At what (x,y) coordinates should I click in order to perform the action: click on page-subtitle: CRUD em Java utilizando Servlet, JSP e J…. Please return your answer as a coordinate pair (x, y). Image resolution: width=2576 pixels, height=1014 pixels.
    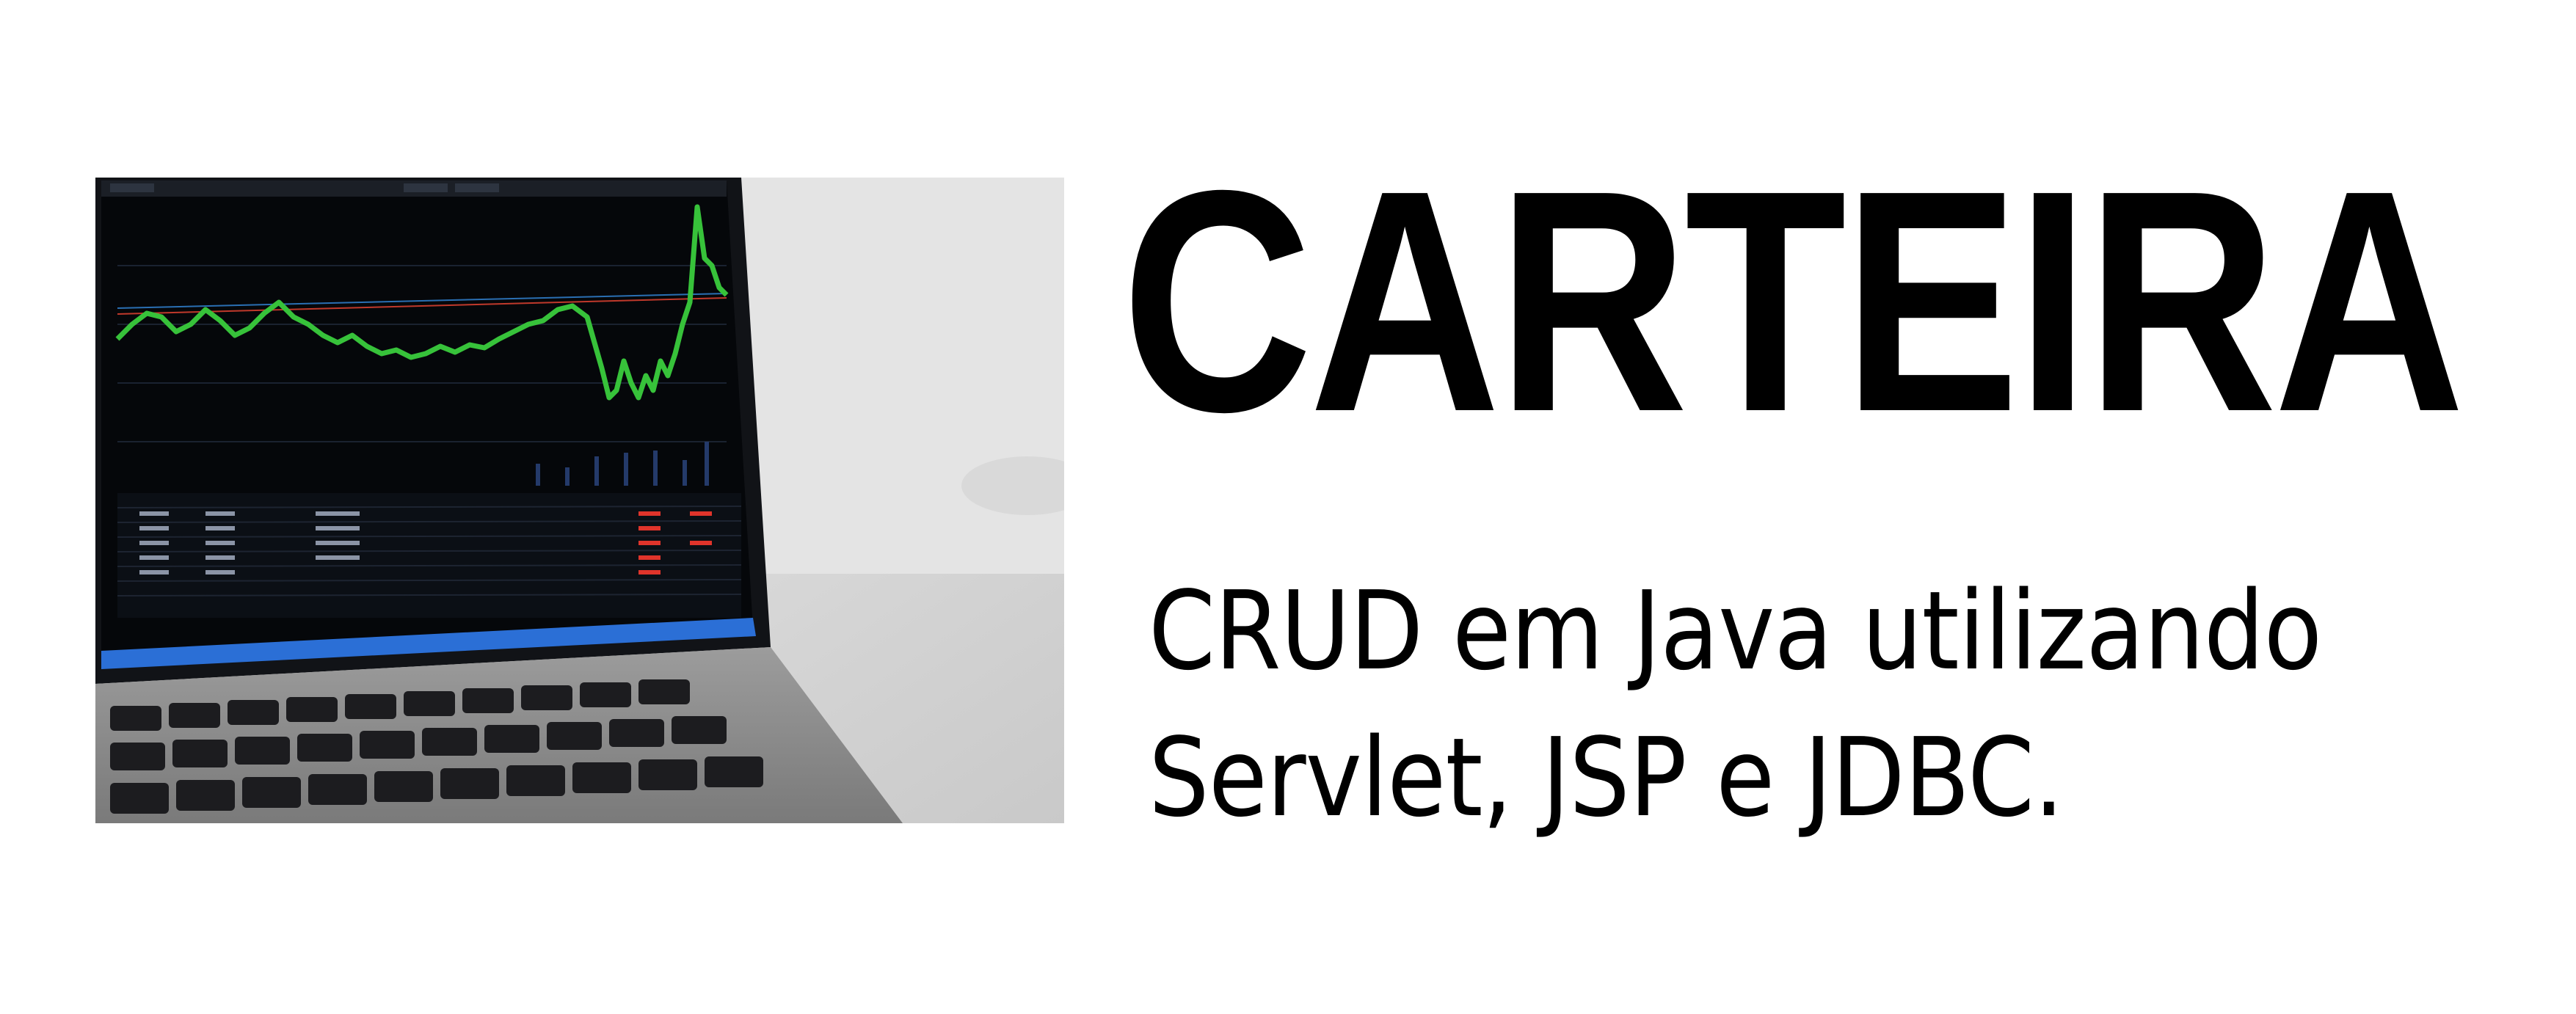
    Looking at the image, I should click on (1762, 704).